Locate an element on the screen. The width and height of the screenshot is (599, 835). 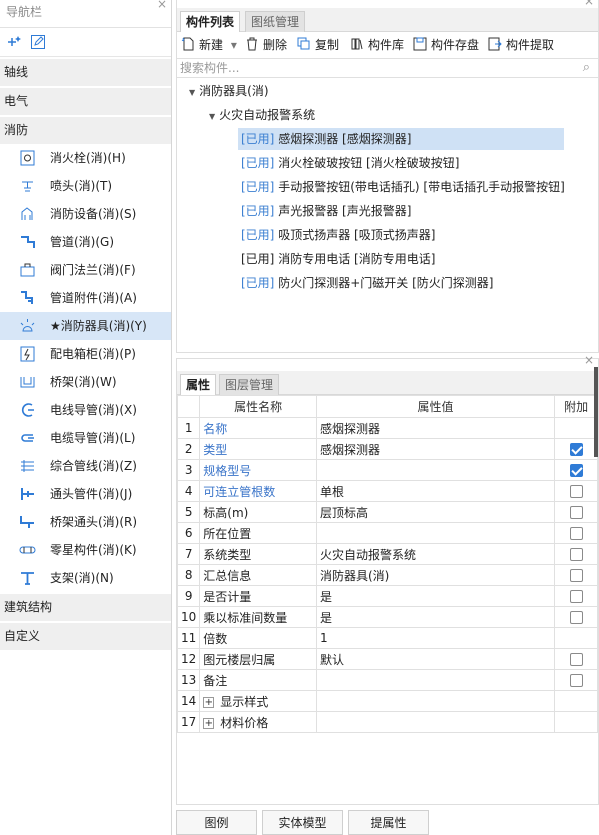
nav-item: 喷头(消)(T) is located at coordinates (85, 186).